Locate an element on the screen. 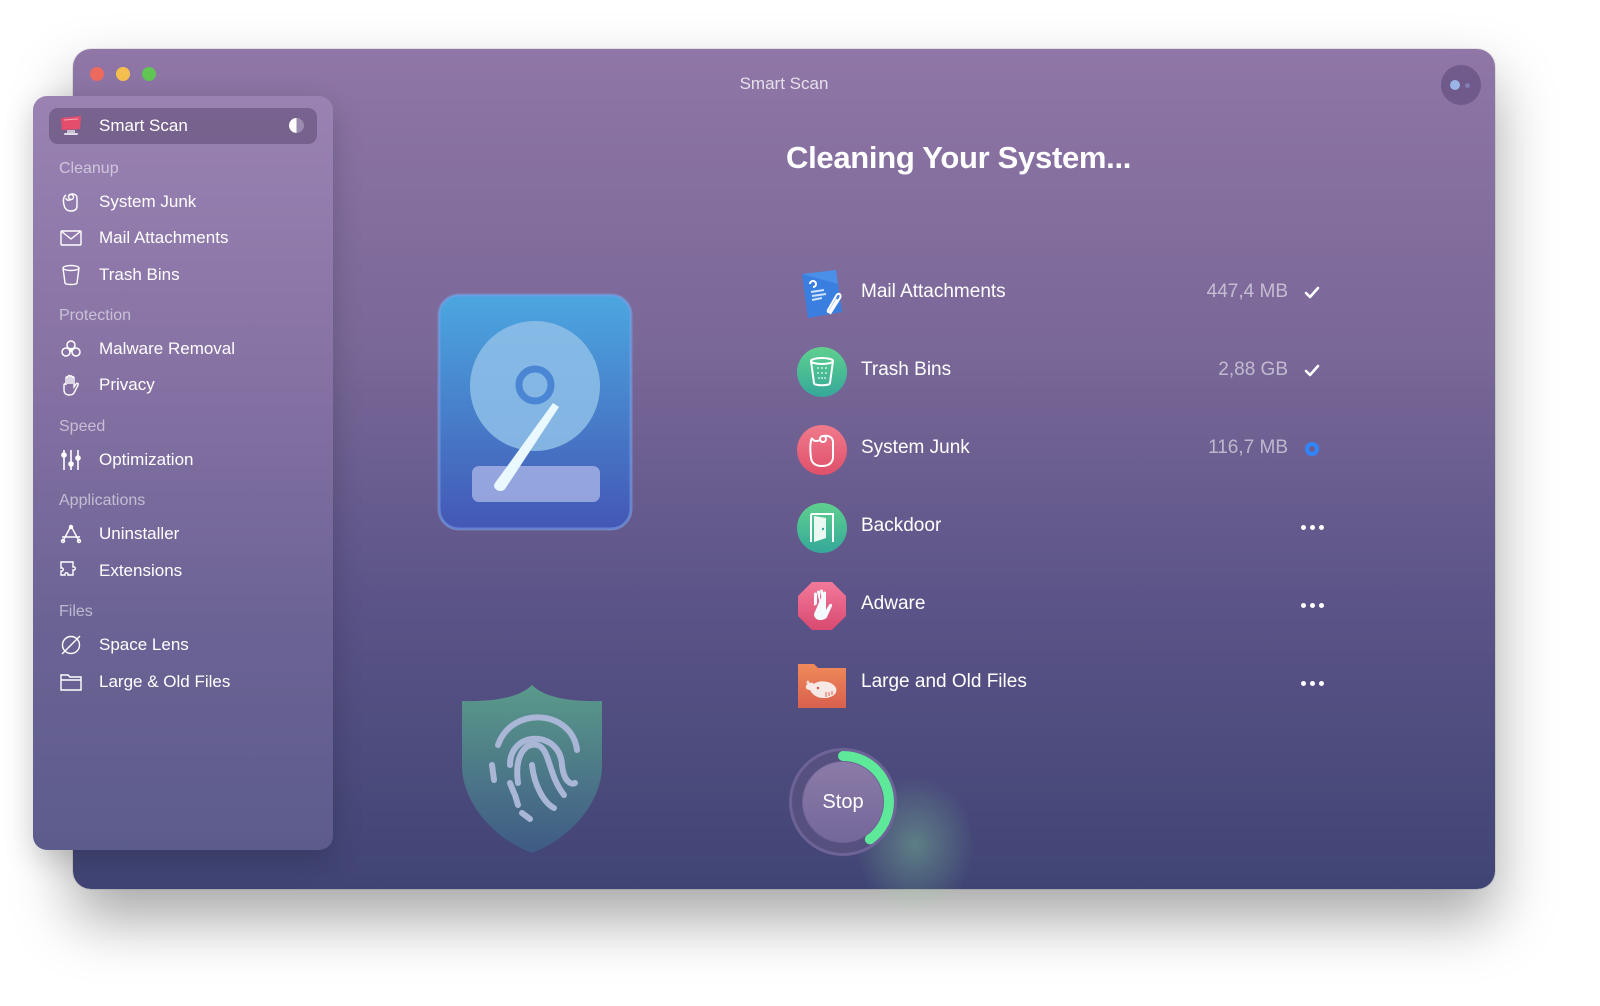  task-name: Large and Old Files is located at coordinates (944, 681).